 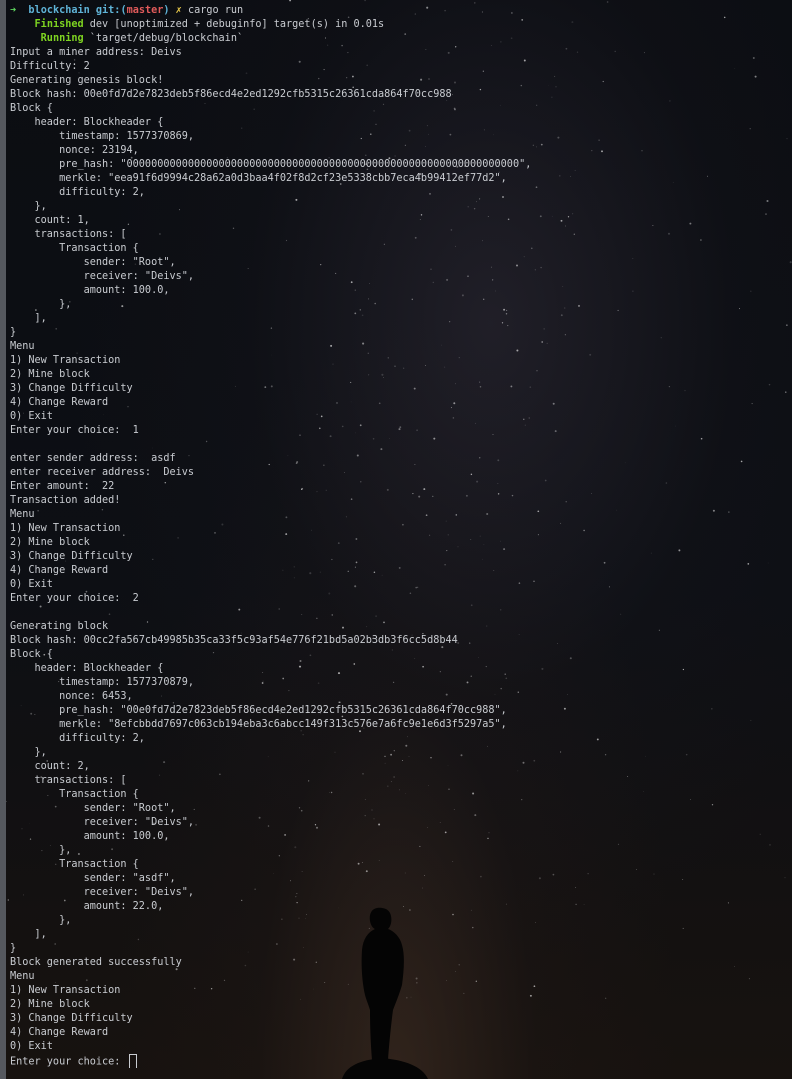 What do you see at coordinates (102, 682) in the screenshot?
I see `output-line: timestamp: 1577370879,` at bounding box center [102, 682].